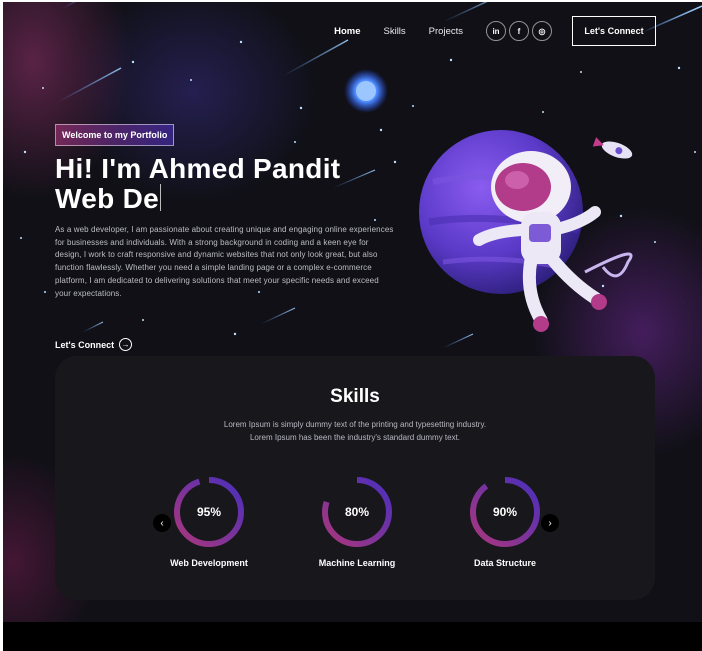  I want to click on skill-label: Web Development, so click(209, 563).